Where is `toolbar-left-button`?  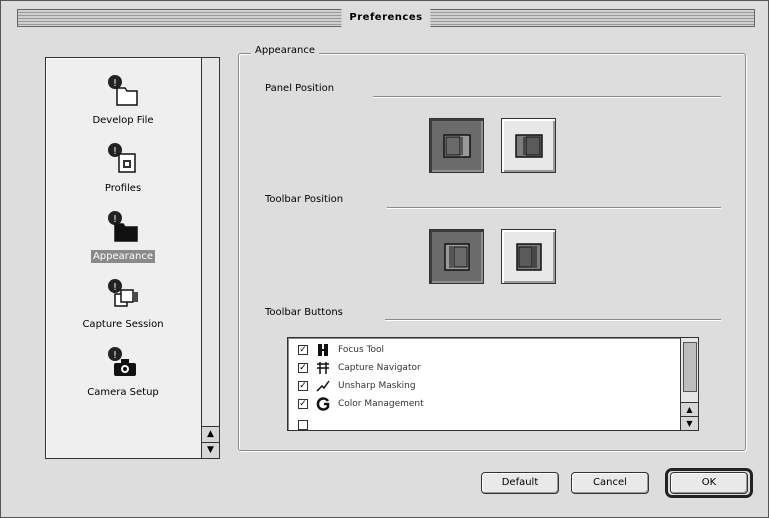
toolbar-left-button is located at coordinates (456, 256).